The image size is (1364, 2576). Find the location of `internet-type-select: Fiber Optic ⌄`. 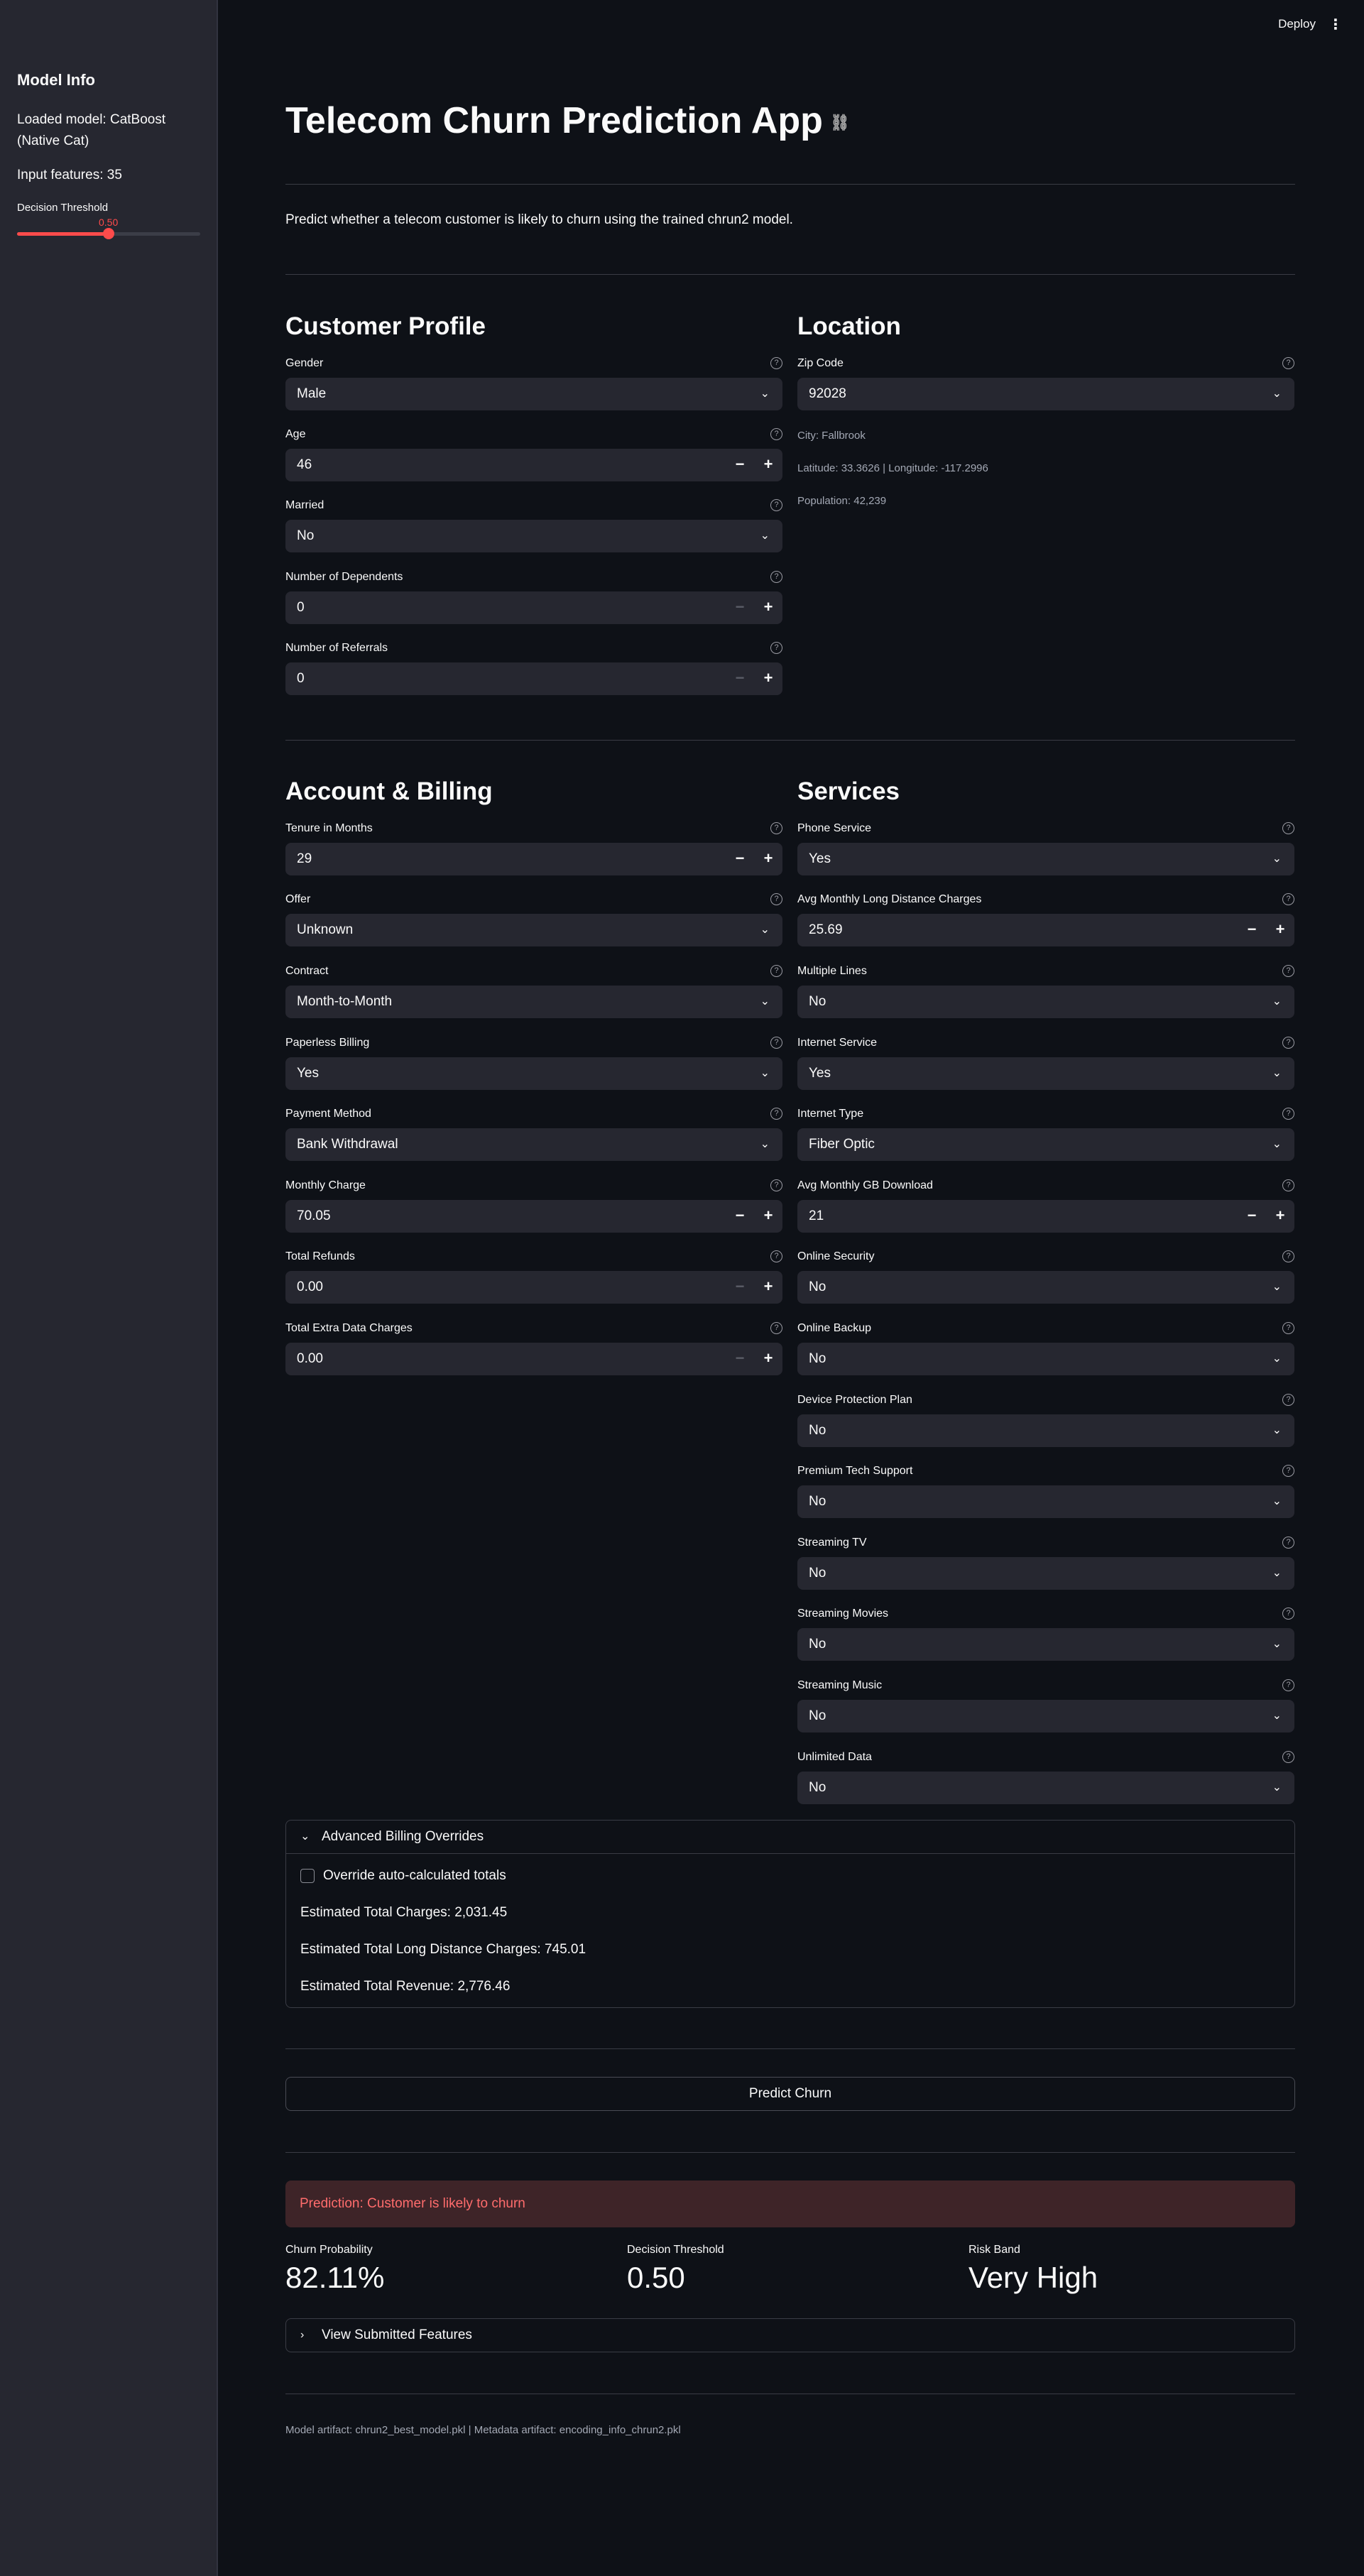

internet-type-select: Fiber Optic ⌄ is located at coordinates (1046, 1144).